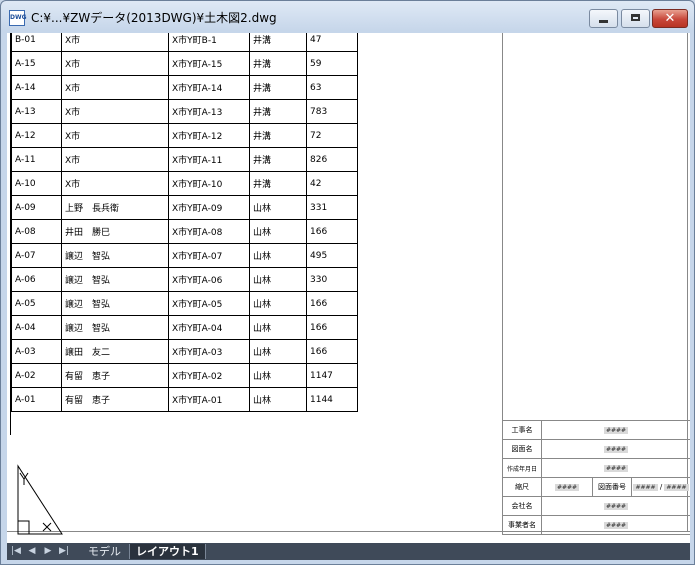 Image resolution: width=695 pixels, height=565 pixels. What do you see at coordinates (616, 449) in the screenshot?
I see `drawing-name-value: ####` at bounding box center [616, 449].